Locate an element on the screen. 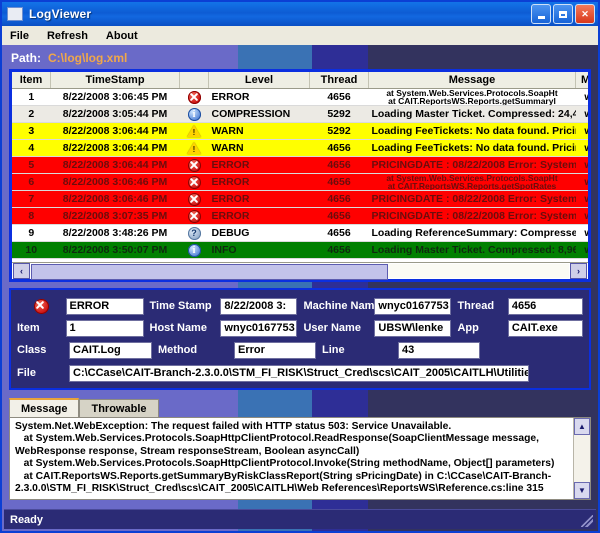  menu-item-file: File is located at coordinates (19, 36).